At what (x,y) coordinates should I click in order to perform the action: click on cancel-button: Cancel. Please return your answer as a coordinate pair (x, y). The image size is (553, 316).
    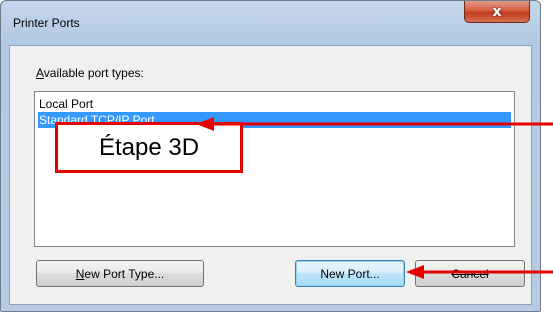
    Looking at the image, I should click on (470, 273).